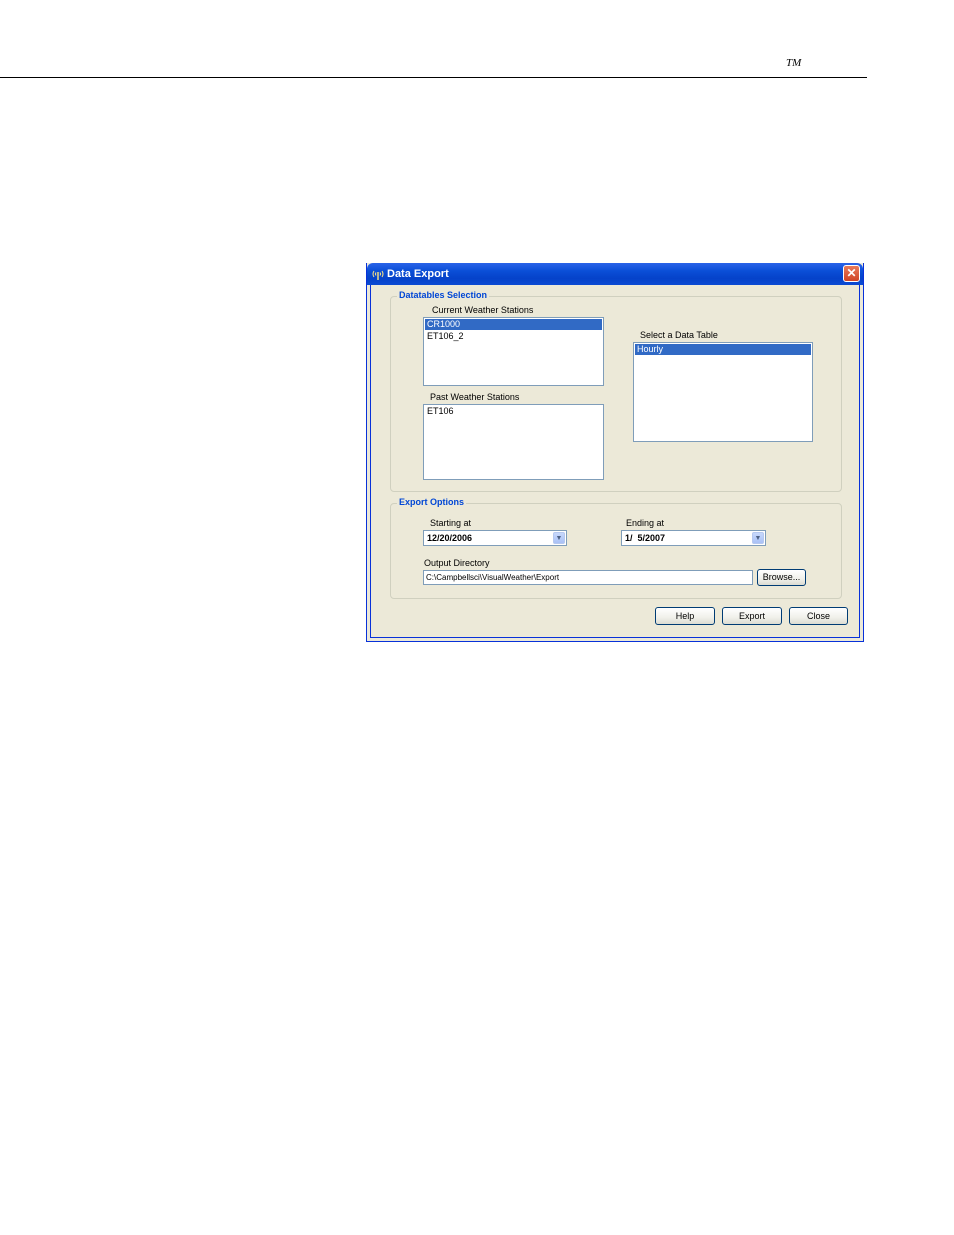 This screenshot has height=1235, width=954. I want to click on close-icon: ✕, so click(851, 273).